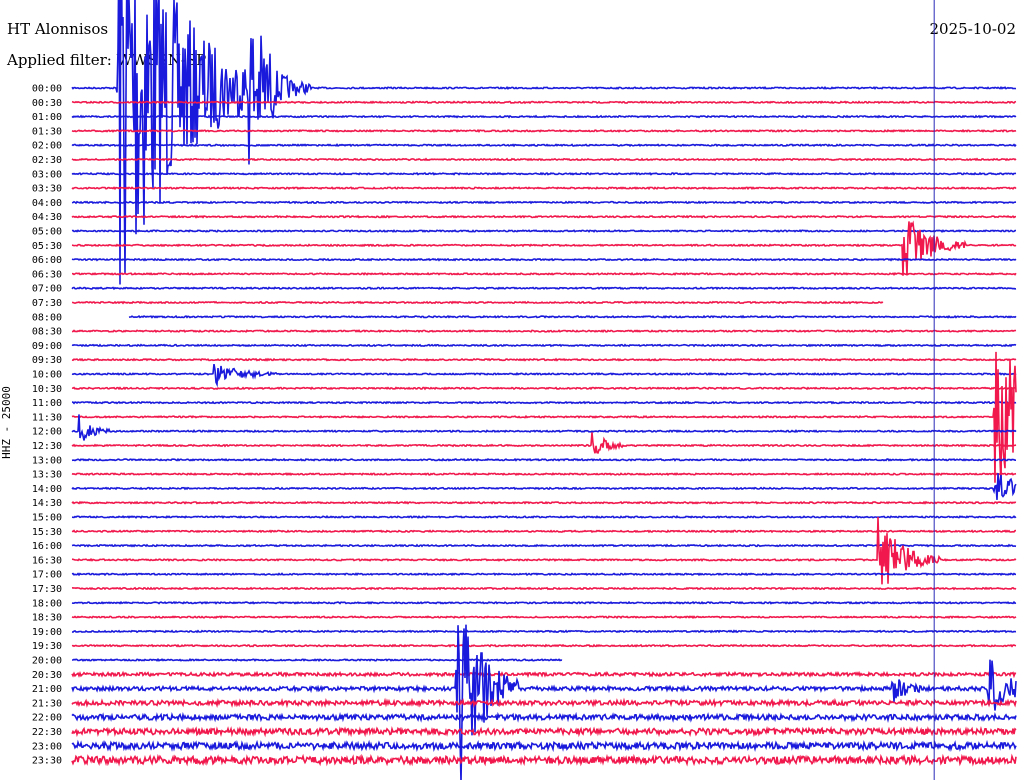 Image resolution: width=1024 pixels, height=780 pixels. Describe the element at coordinates (47, 174) in the screenshot. I see `row-time-label: 03:00` at that location.